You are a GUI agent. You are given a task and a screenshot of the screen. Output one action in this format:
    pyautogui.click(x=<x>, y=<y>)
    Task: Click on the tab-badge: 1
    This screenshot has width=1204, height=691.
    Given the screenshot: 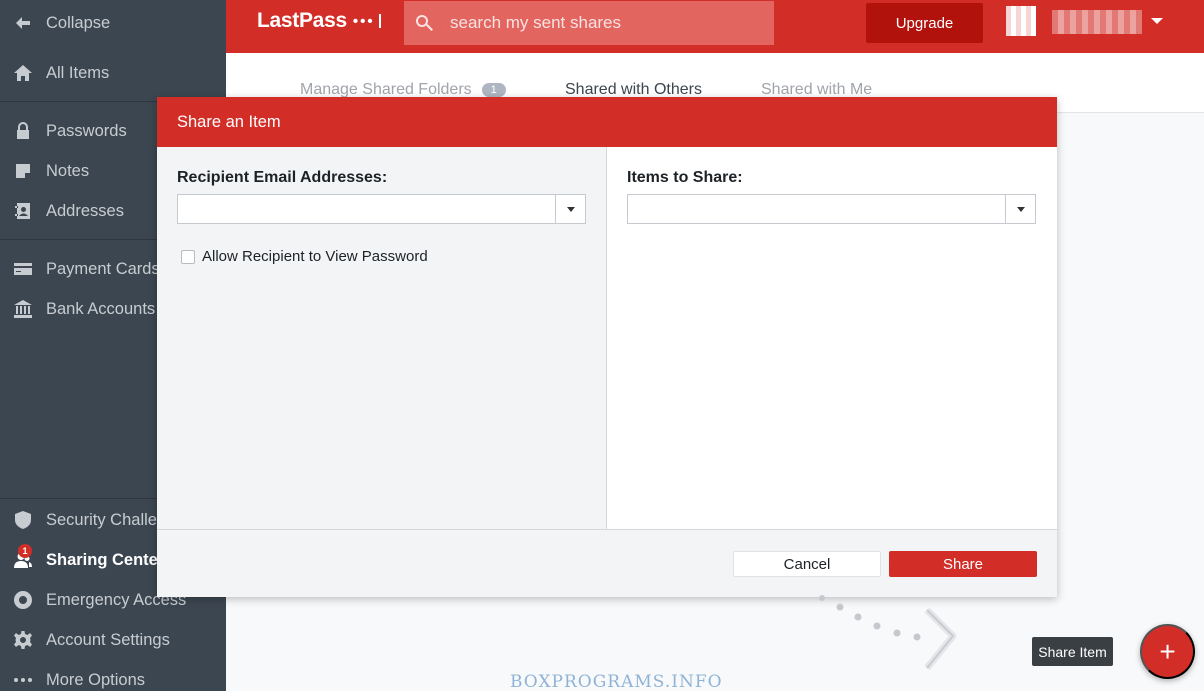 What is the action you would take?
    pyautogui.click(x=493, y=90)
    